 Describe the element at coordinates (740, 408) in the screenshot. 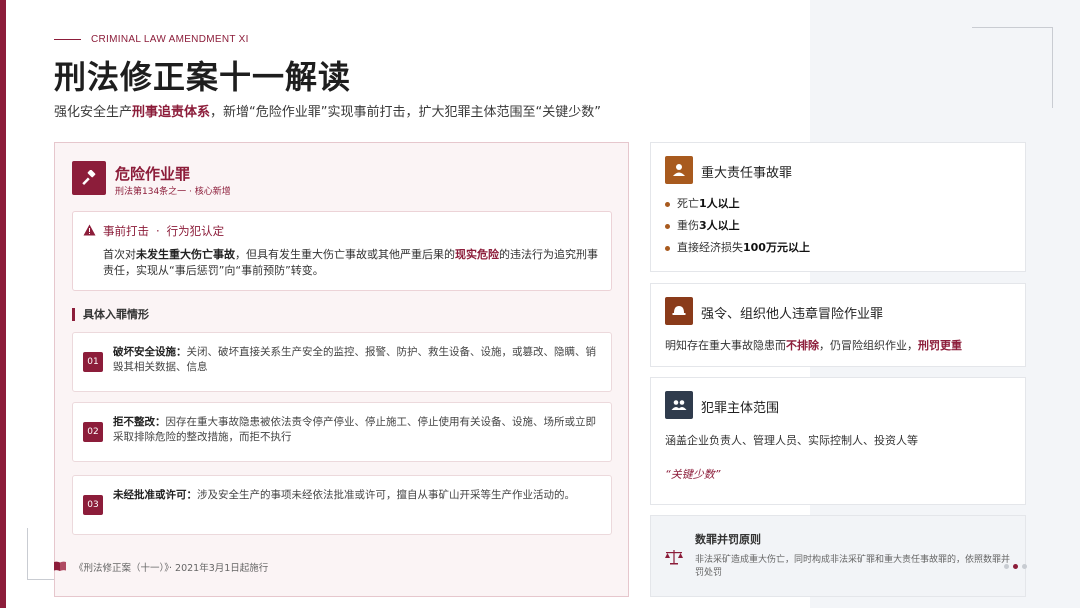

I see `subject-scope-title: 犯罪主体范围` at that location.